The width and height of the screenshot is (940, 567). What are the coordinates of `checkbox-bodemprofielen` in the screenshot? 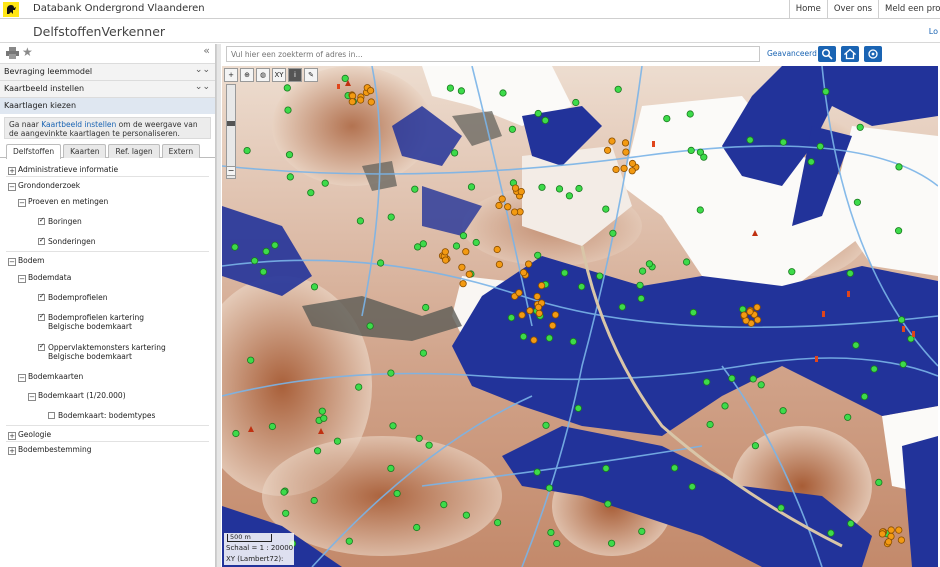 It's located at (41, 296).